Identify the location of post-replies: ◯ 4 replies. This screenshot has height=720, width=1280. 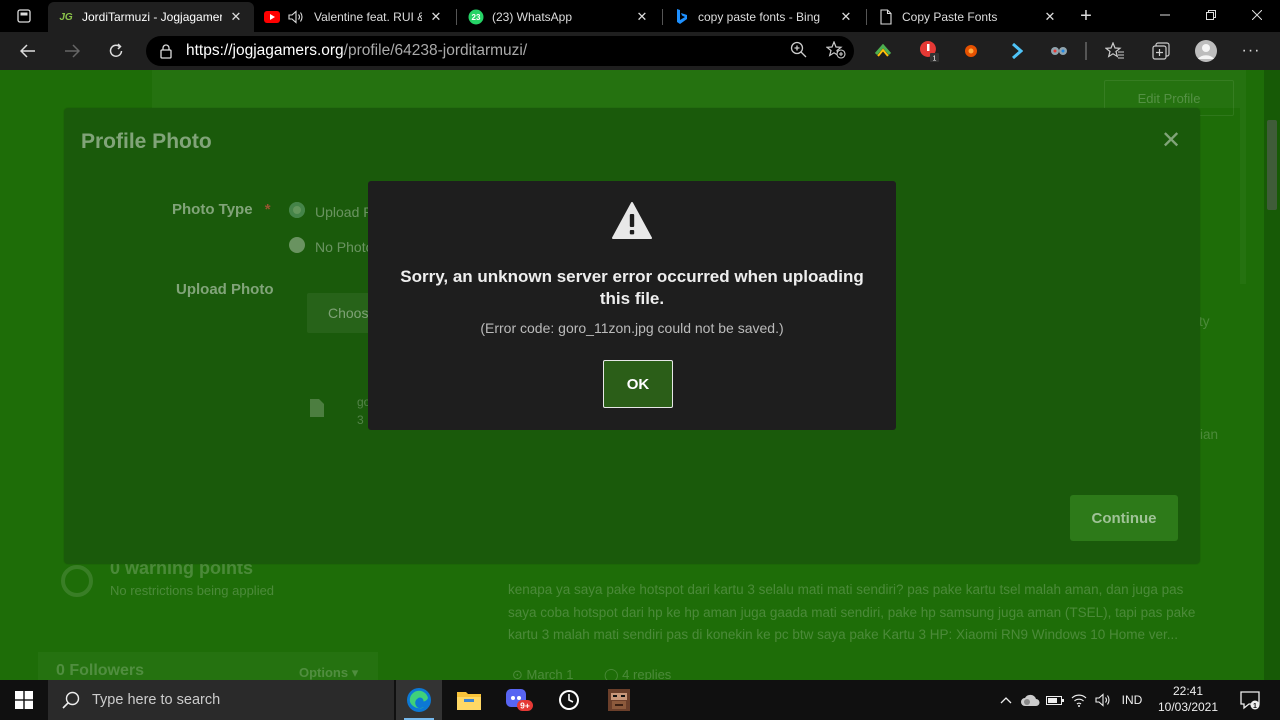
(638, 673).